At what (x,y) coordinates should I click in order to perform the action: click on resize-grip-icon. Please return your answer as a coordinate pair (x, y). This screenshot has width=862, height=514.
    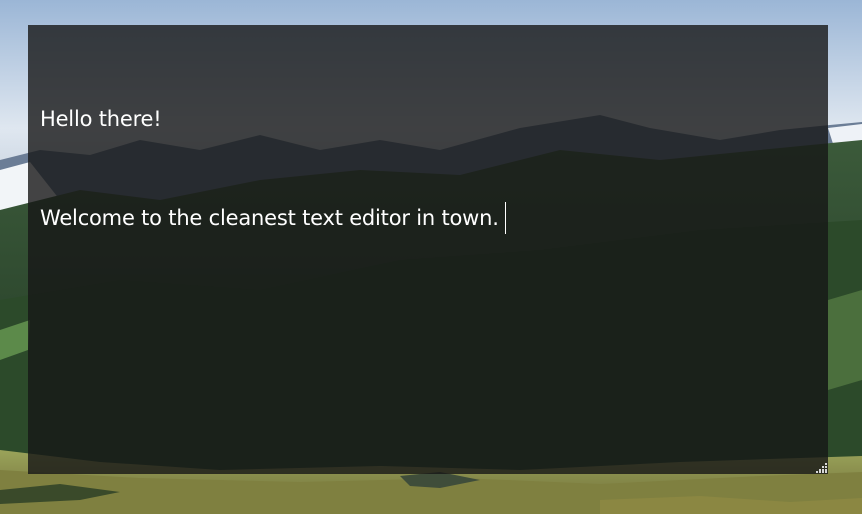
    Looking at the image, I should click on (821, 467).